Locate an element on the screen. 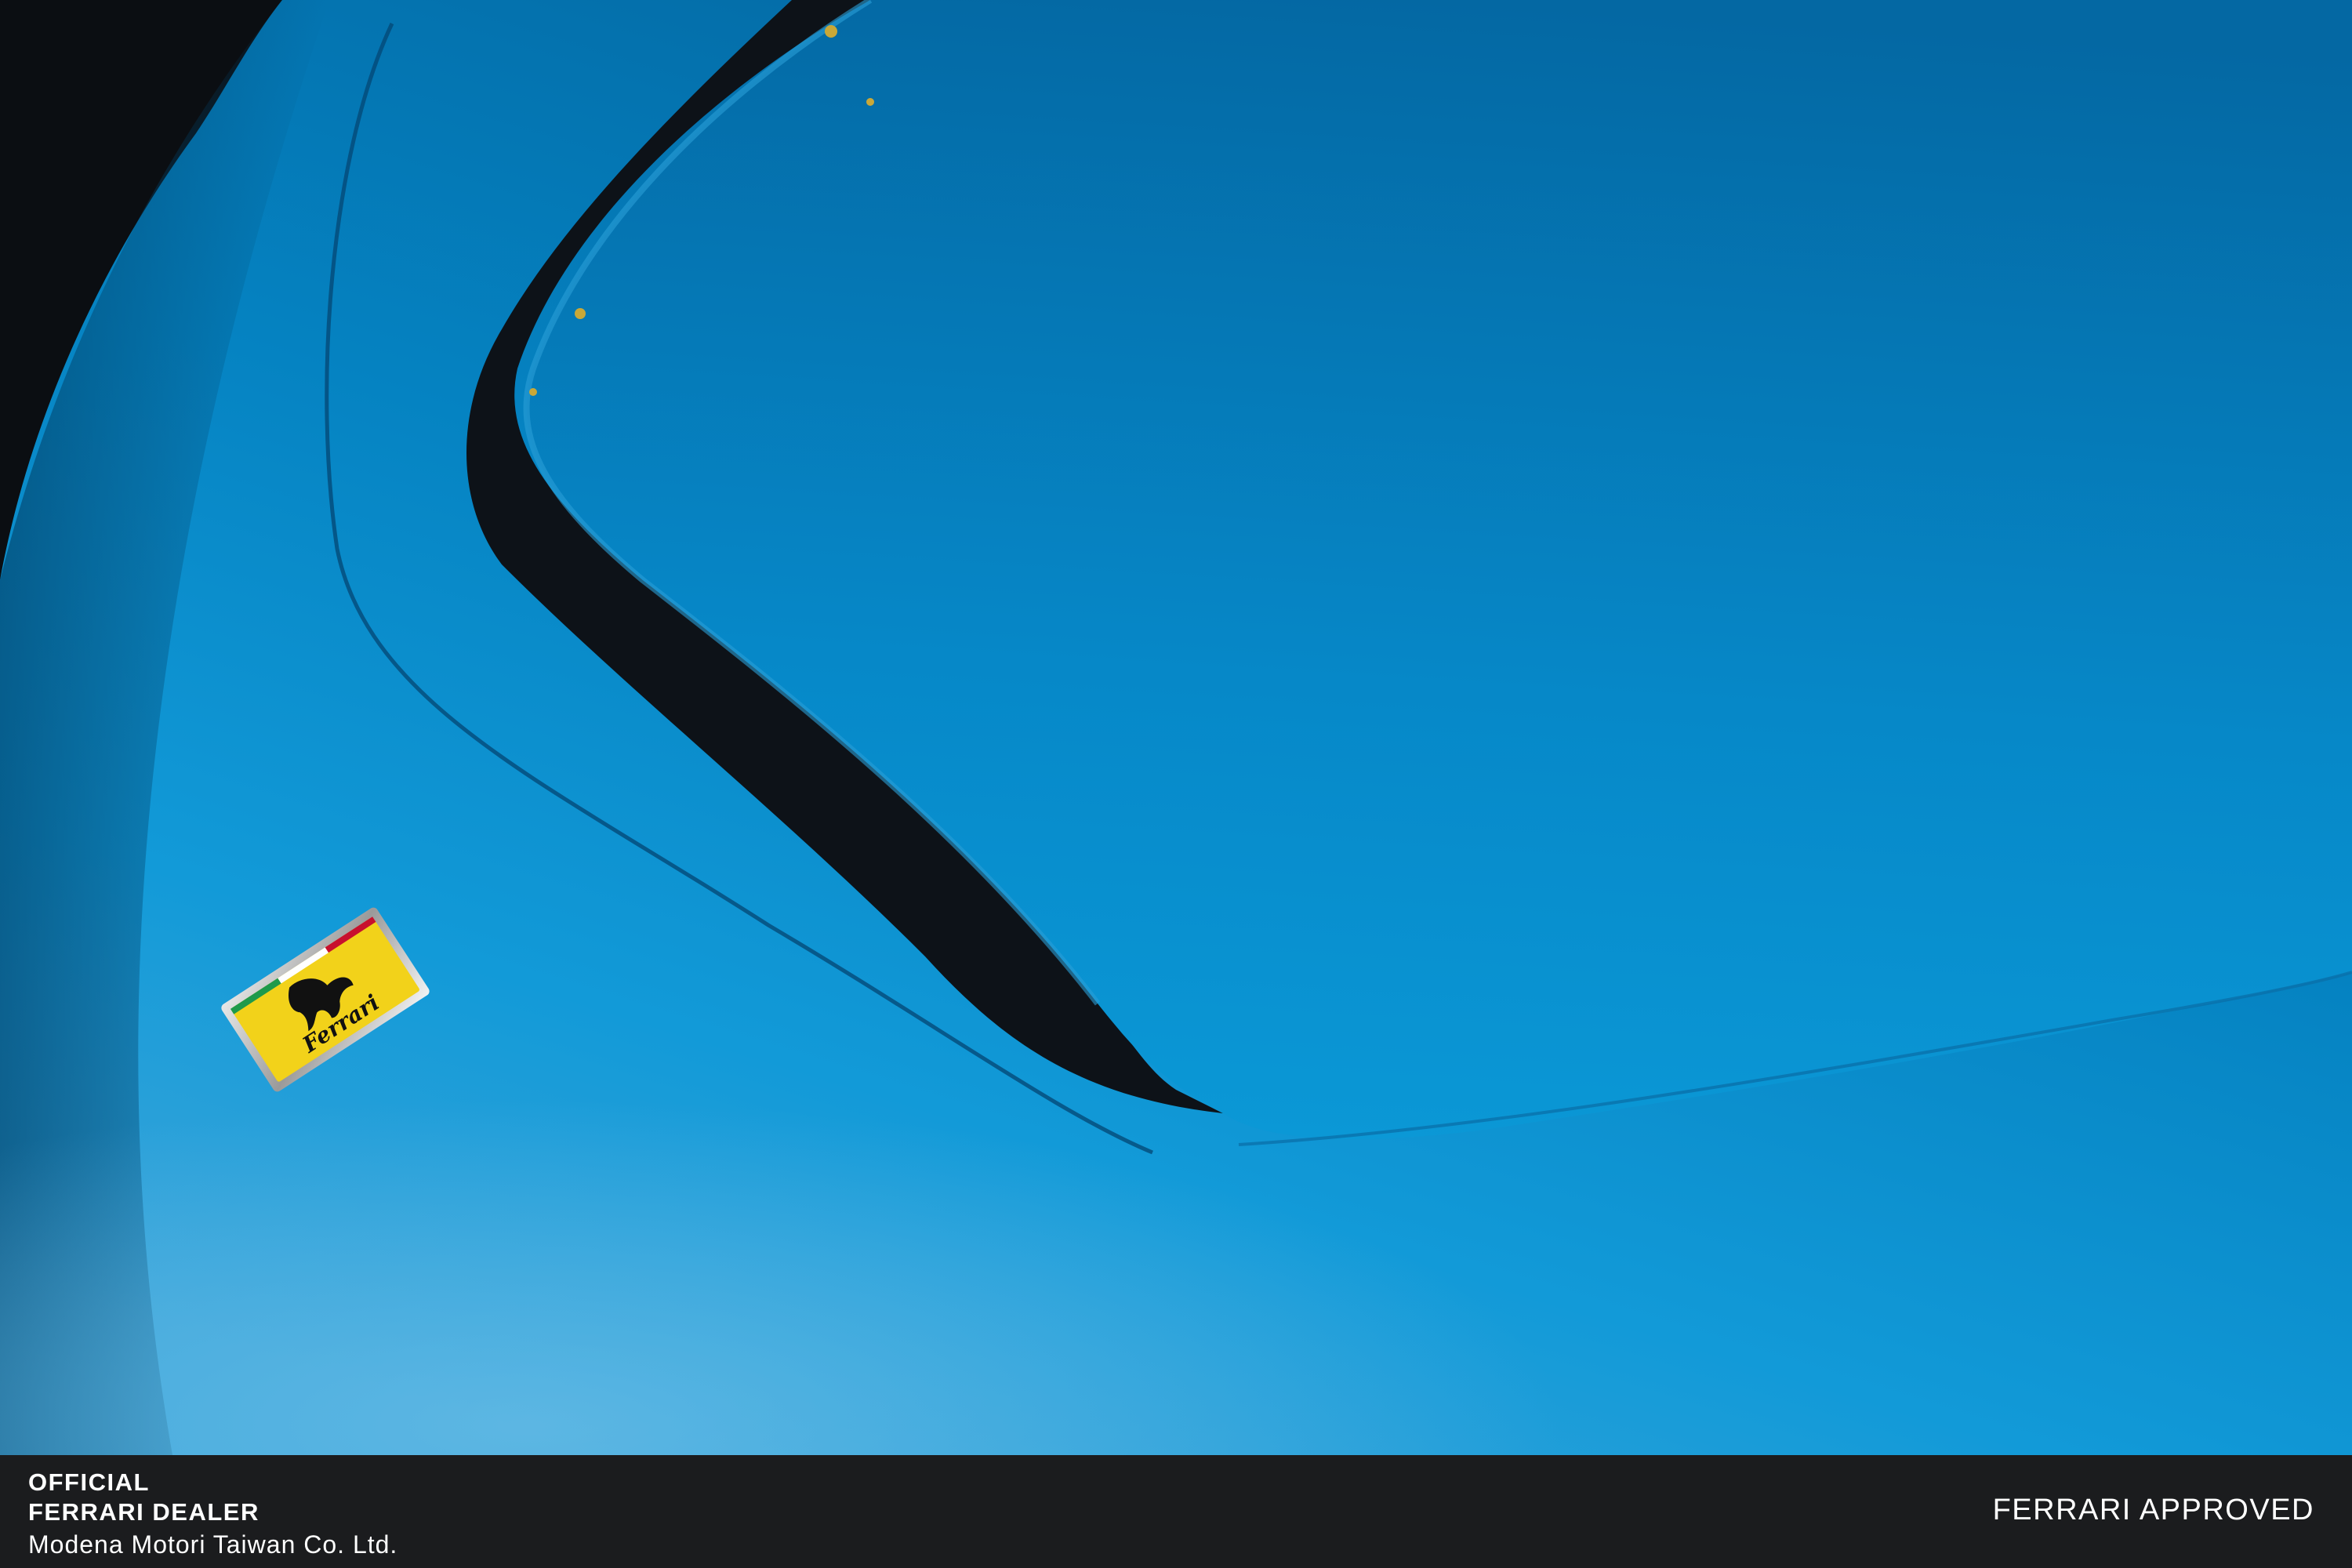  dealer-official-label: OFFICIAL is located at coordinates (89, 1482).